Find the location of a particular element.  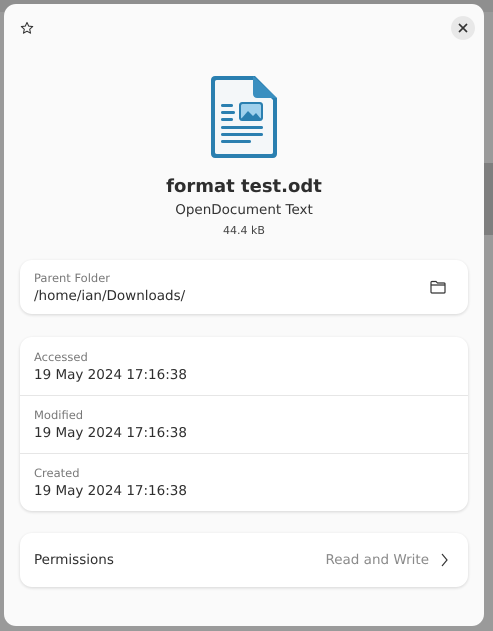

parent-folder-row: Parent Folder /home/ian/Downloads/ is located at coordinates (244, 287).